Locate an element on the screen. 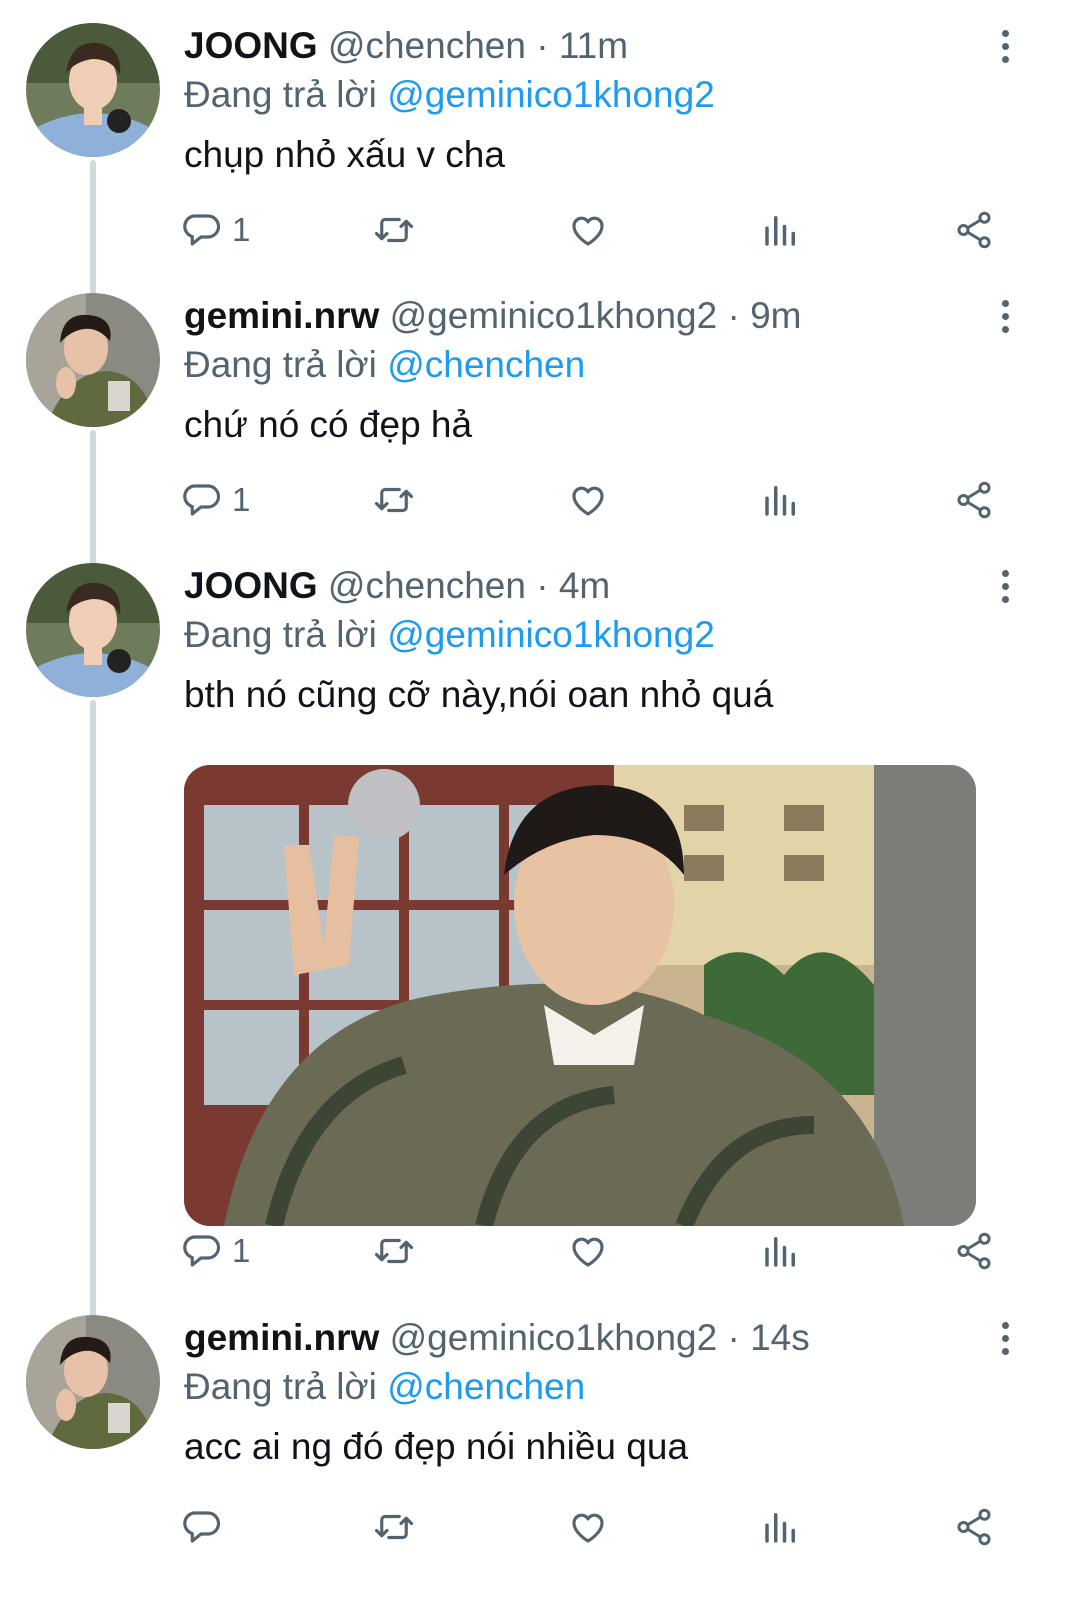  tweet-header: gemini.nrw @geminico1khong2 · 9m is located at coordinates (493, 316).